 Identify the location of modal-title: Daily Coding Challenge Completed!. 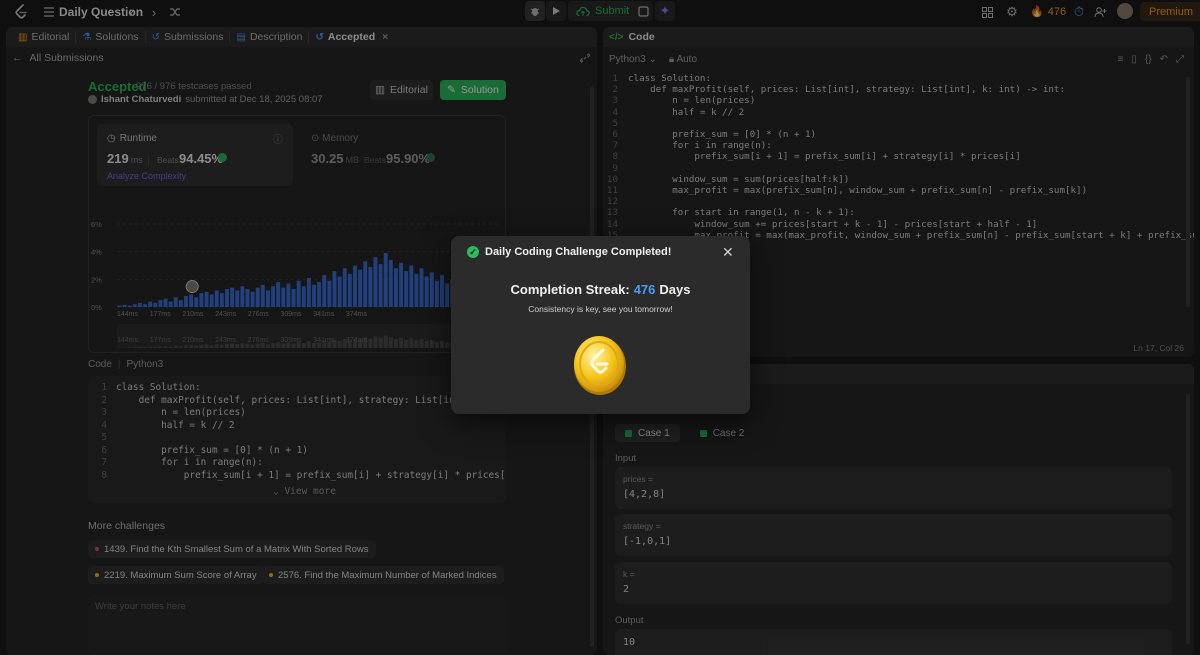
(578, 252).